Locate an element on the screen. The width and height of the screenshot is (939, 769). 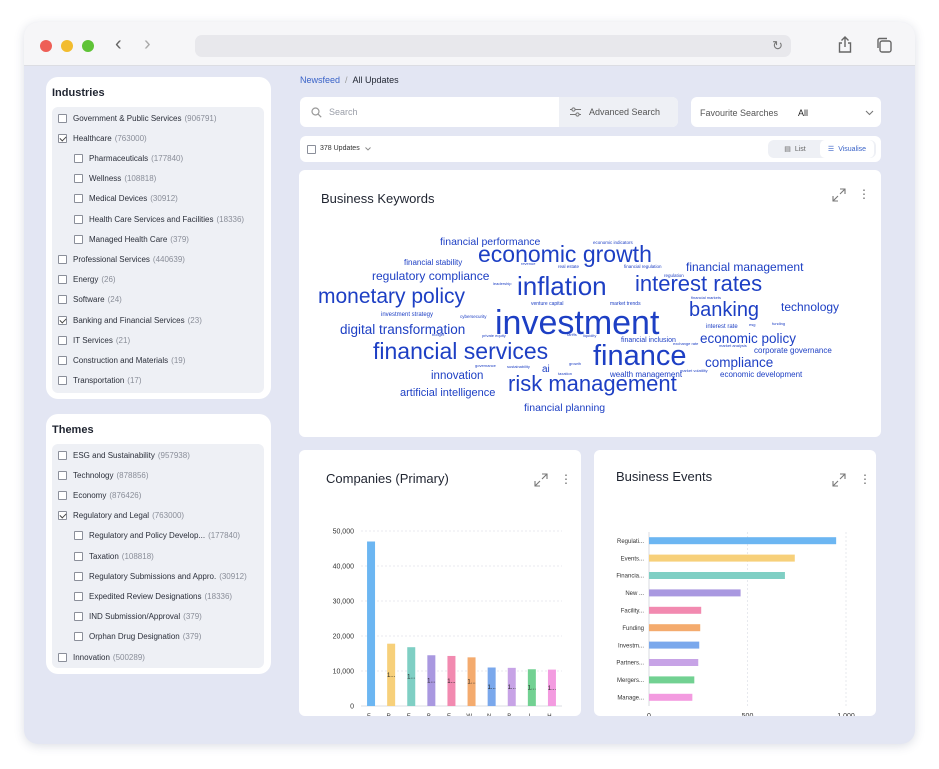
keyword: market volatility is located at coordinates (694, 371).